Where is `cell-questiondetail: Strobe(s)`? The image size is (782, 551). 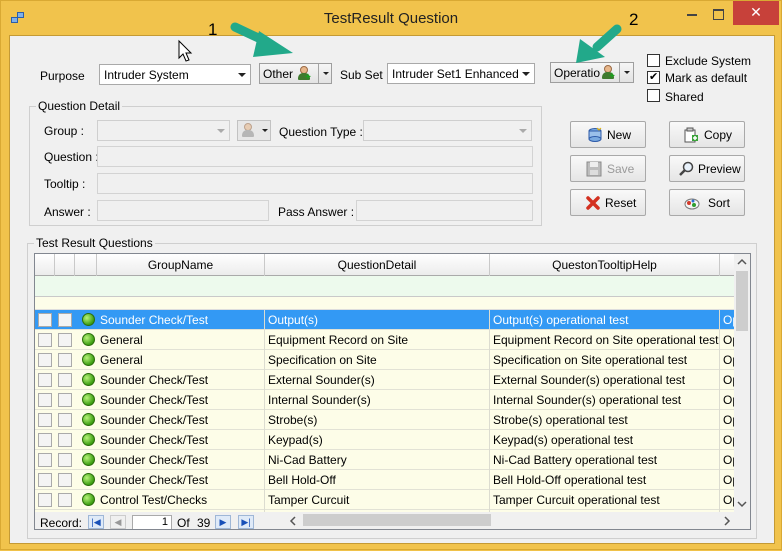 cell-questiondetail: Strobe(s) is located at coordinates (377, 420).